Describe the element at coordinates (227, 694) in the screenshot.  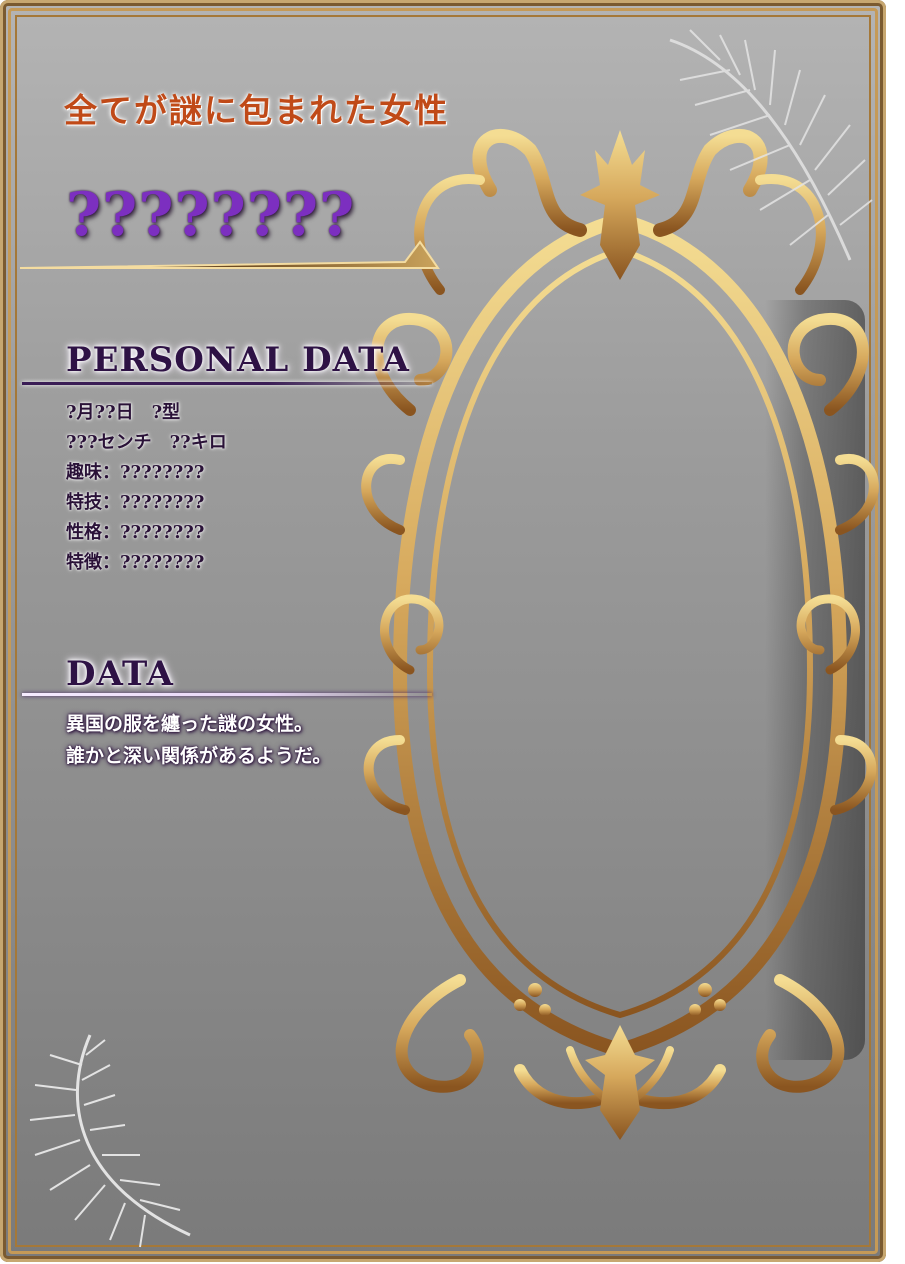
I see `data-divider` at that location.